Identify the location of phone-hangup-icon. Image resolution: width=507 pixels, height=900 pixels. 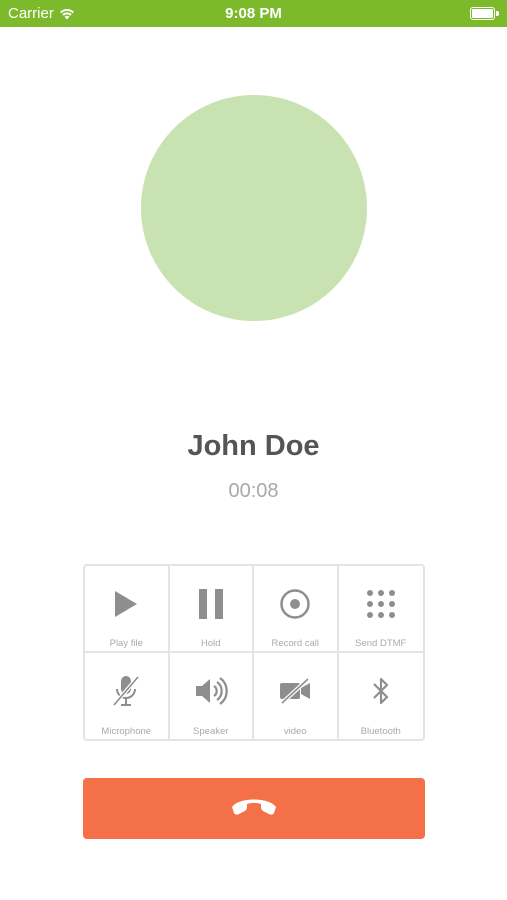
(254, 808).